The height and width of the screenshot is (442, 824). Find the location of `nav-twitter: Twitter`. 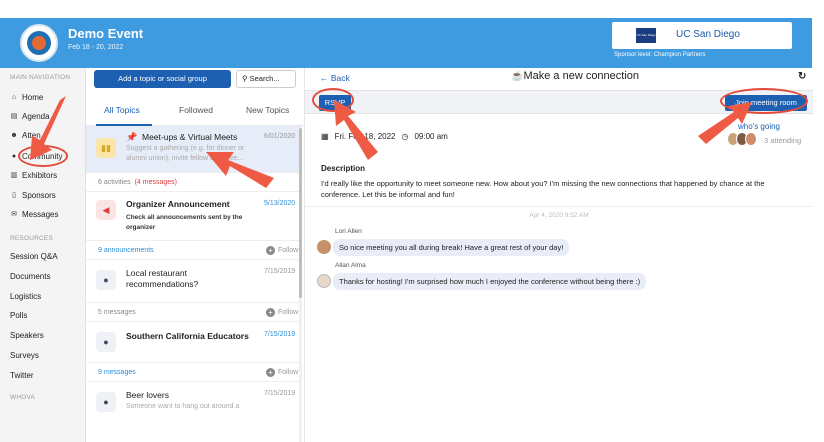

nav-twitter: Twitter is located at coordinates (22, 375).